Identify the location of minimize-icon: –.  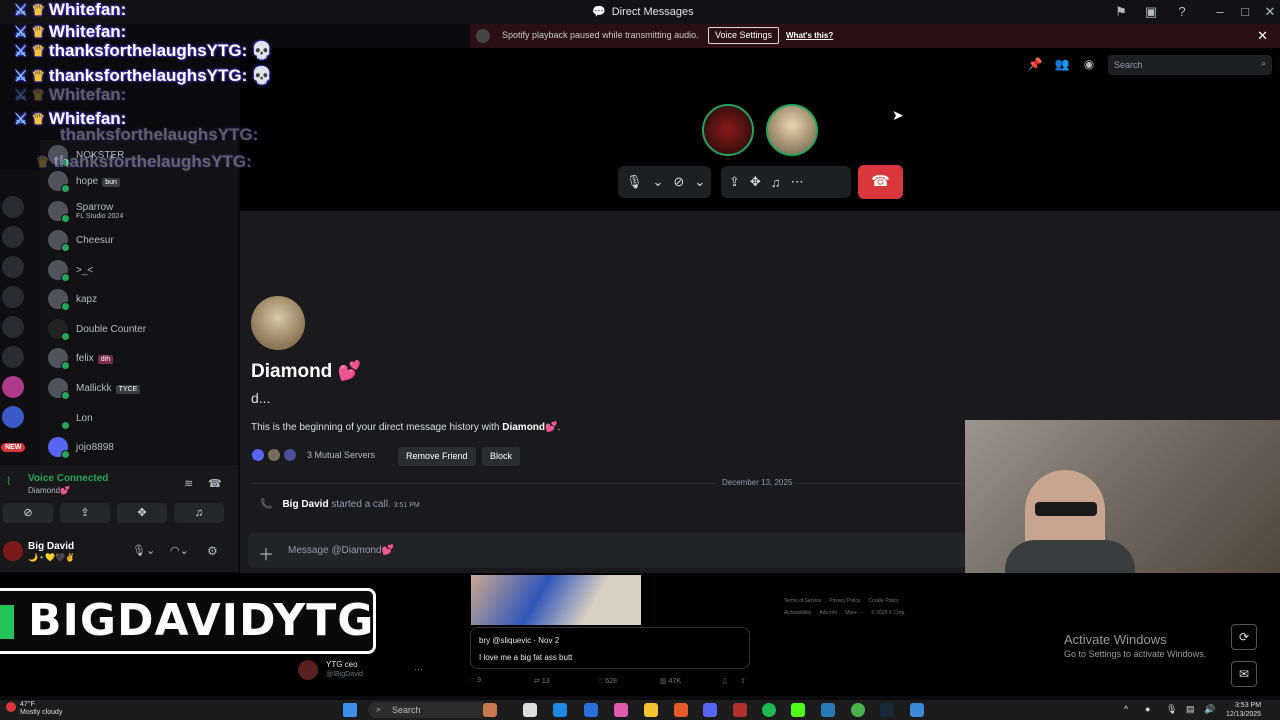
(1220, 12).